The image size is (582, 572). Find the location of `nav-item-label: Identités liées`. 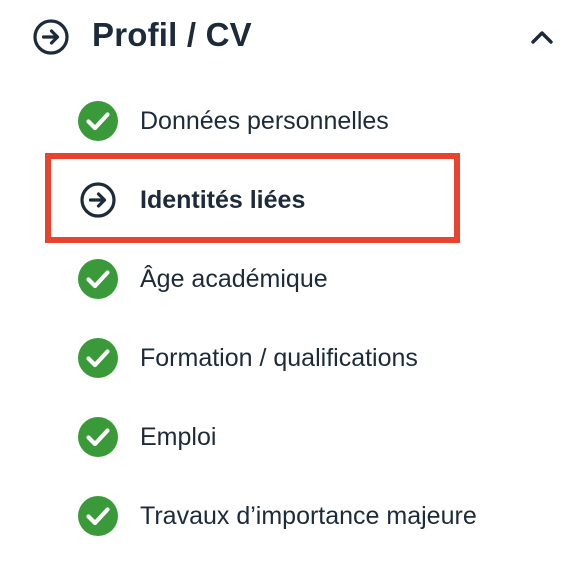

nav-item-label: Identités liées is located at coordinates (223, 200).